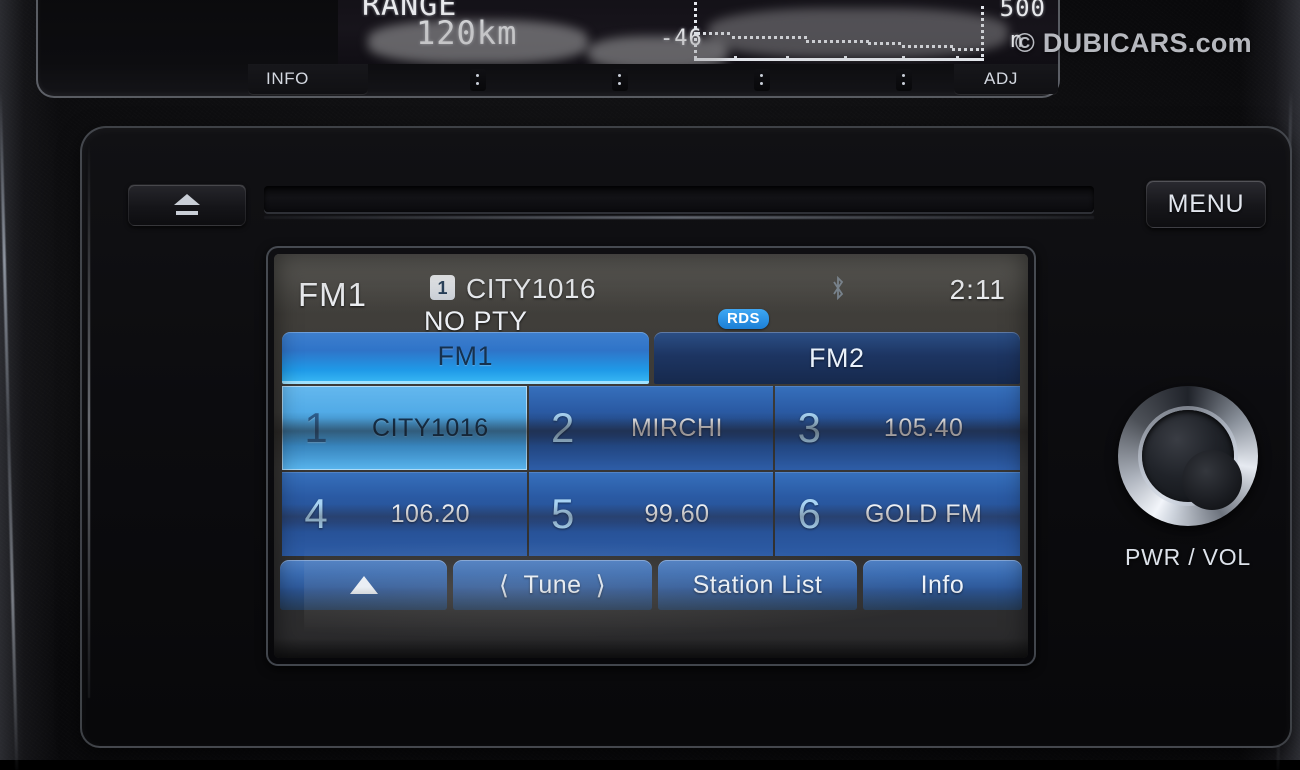  I want to click on screen-bottom-fade, so click(651, 648).